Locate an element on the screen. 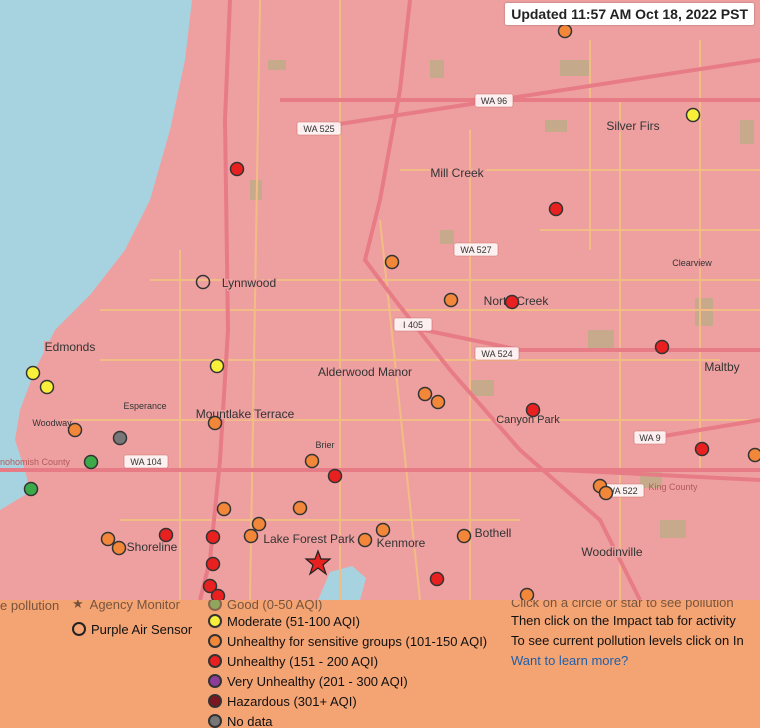  legend-item-label: Moderate (51-100 AQI) is located at coordinates (293, 621).